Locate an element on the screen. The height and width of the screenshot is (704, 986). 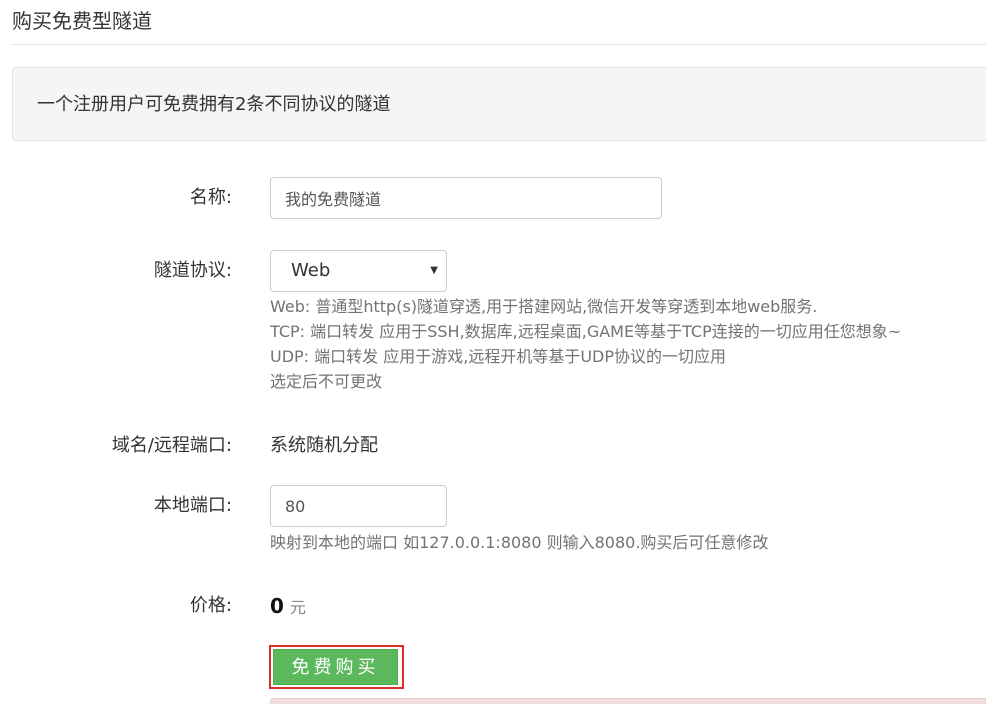
domain-value: 系统随机分配 is located at coordinates (324, 445).